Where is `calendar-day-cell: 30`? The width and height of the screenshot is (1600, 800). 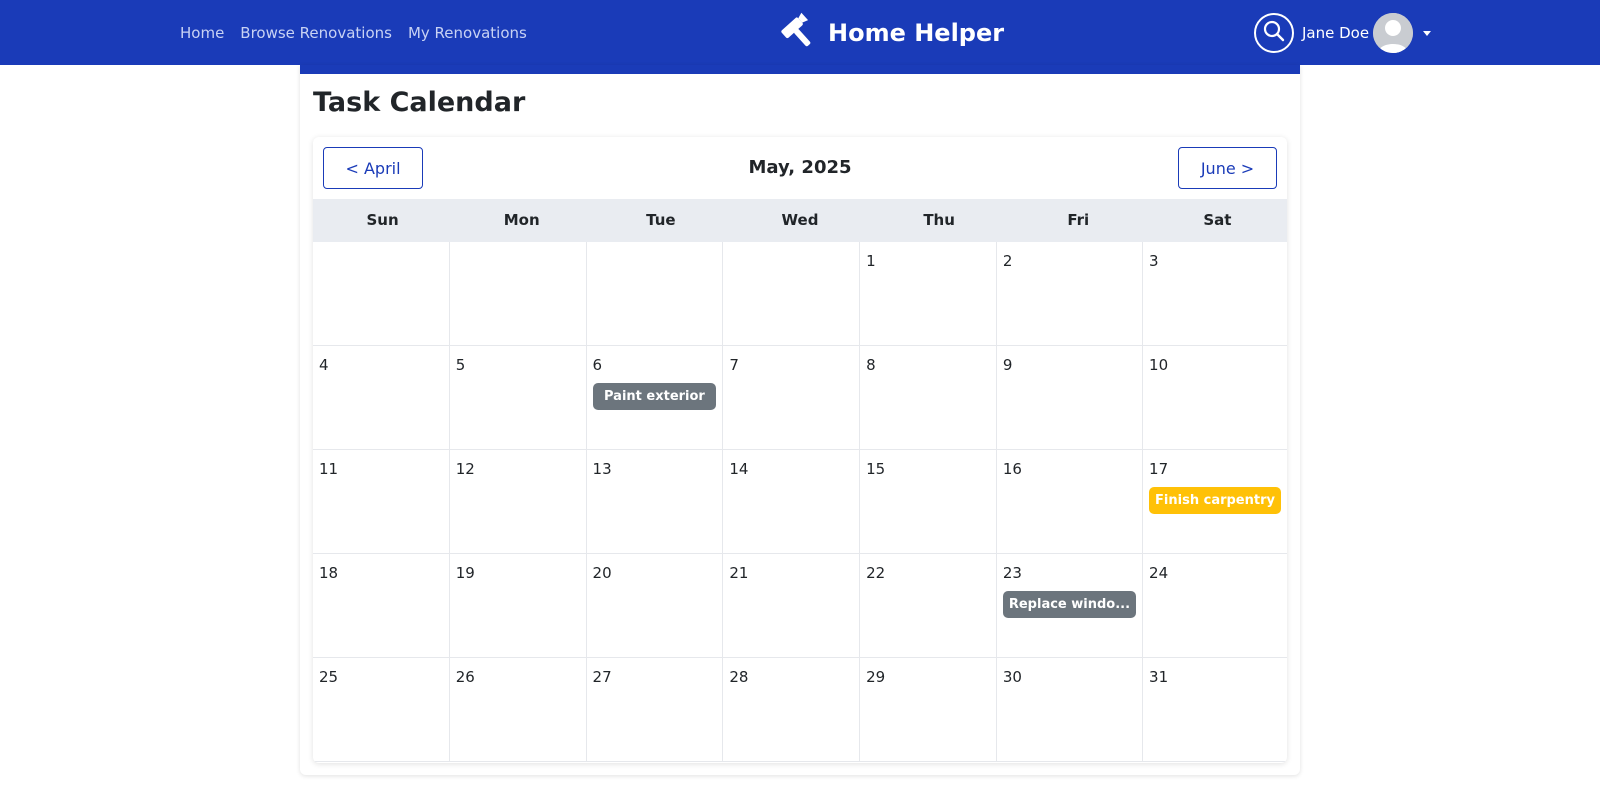
calendar-day-cell: 30 is located at coordinates (1070, 710).